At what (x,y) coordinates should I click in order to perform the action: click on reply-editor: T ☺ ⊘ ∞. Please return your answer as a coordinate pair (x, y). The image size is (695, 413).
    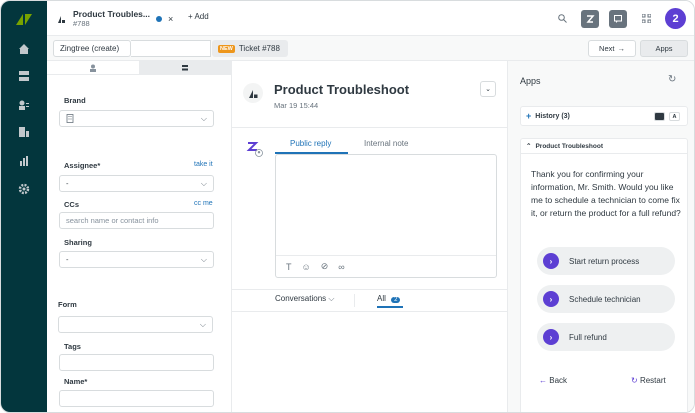
    Looking at the image, I should click on (386, 216).